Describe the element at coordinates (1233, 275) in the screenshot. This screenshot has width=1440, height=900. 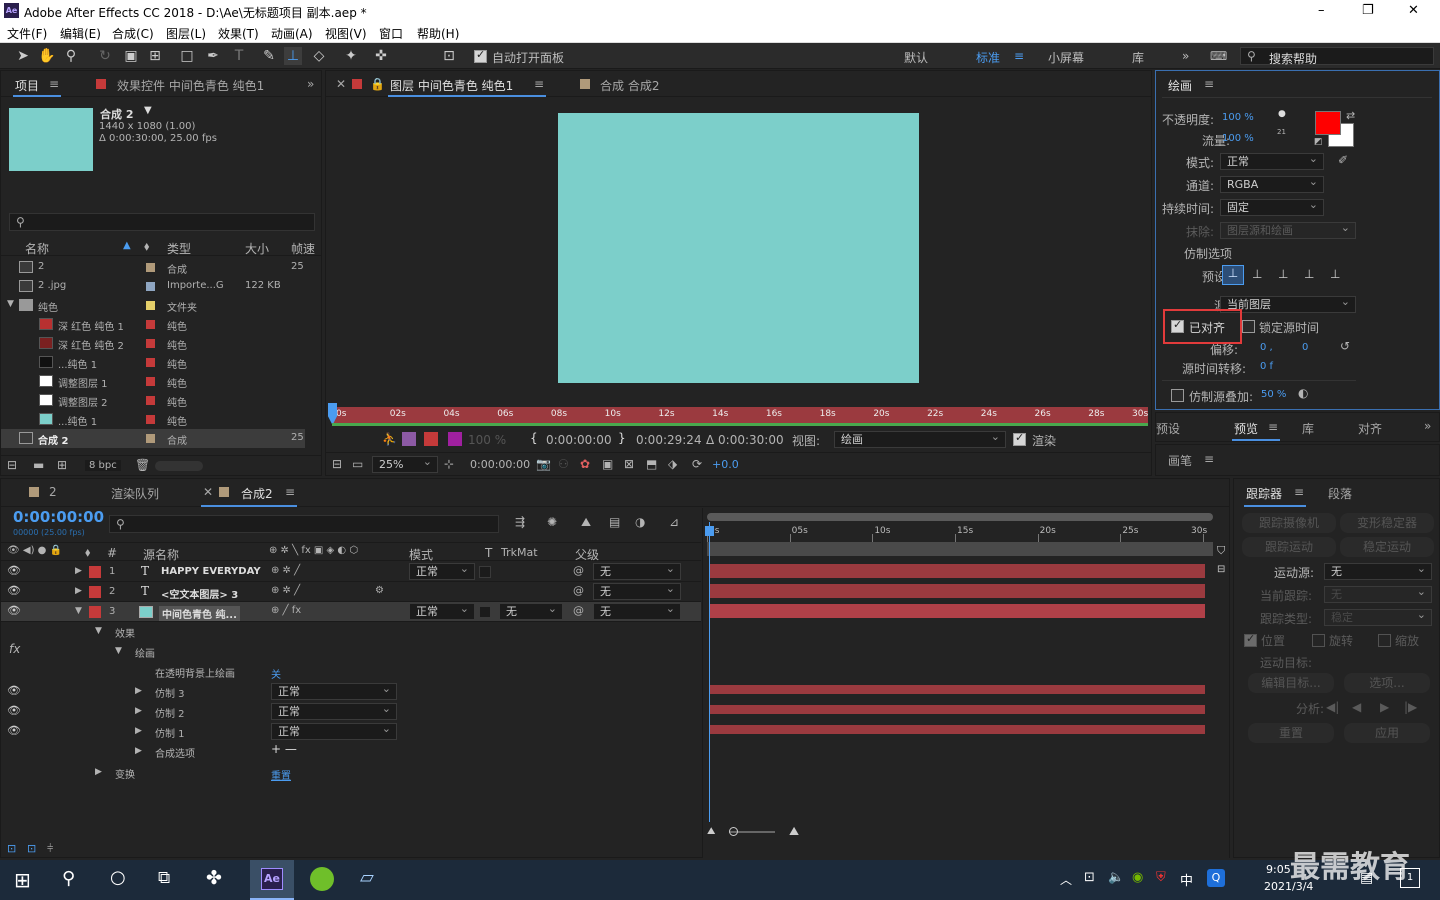
I see `clone-preset-1-icon: ⊥` at that location.